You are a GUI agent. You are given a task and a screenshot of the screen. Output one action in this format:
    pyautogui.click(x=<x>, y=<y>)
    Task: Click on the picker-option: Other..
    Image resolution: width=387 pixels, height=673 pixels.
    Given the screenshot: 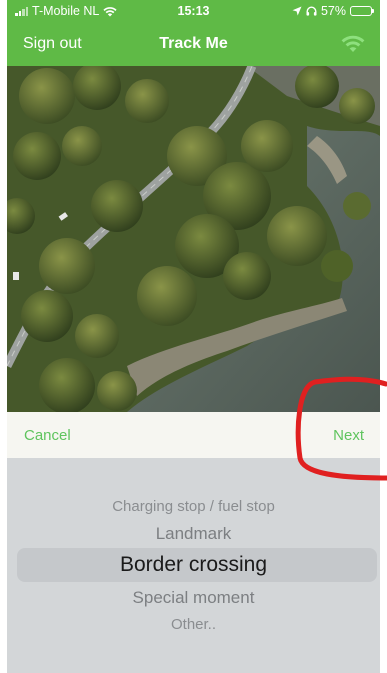 What is the action you would take?
    pyautogui.click(x=193, y=624)
    